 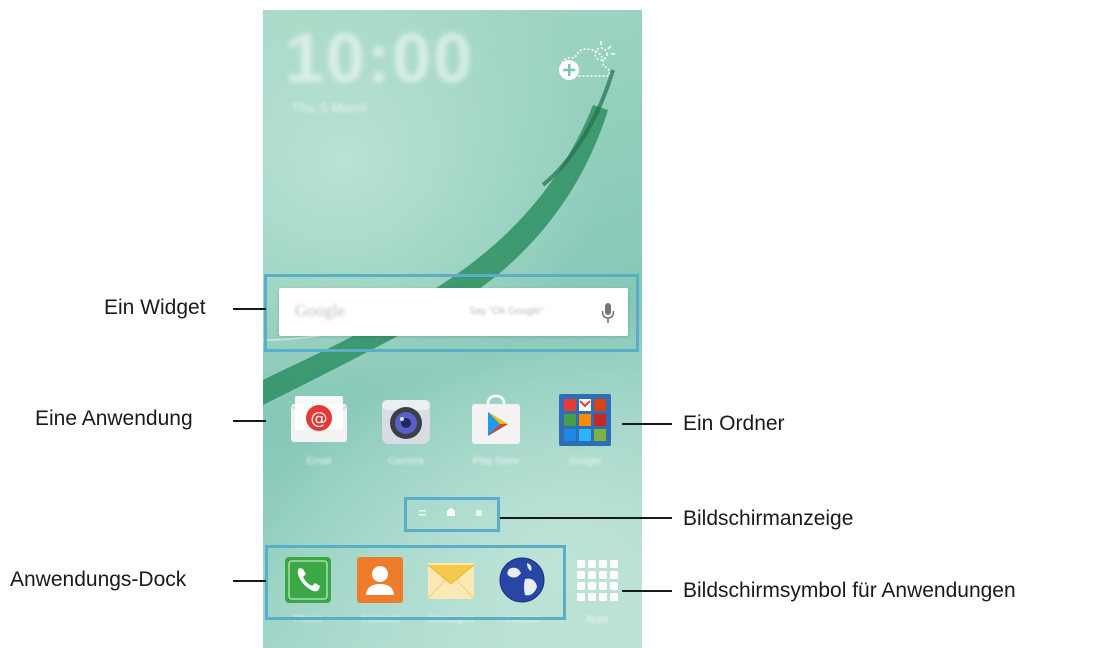 What do you see at coordinates (584, 60) in the screenshot?
I see `add-weather-icon` at bounding box center [584, 60].